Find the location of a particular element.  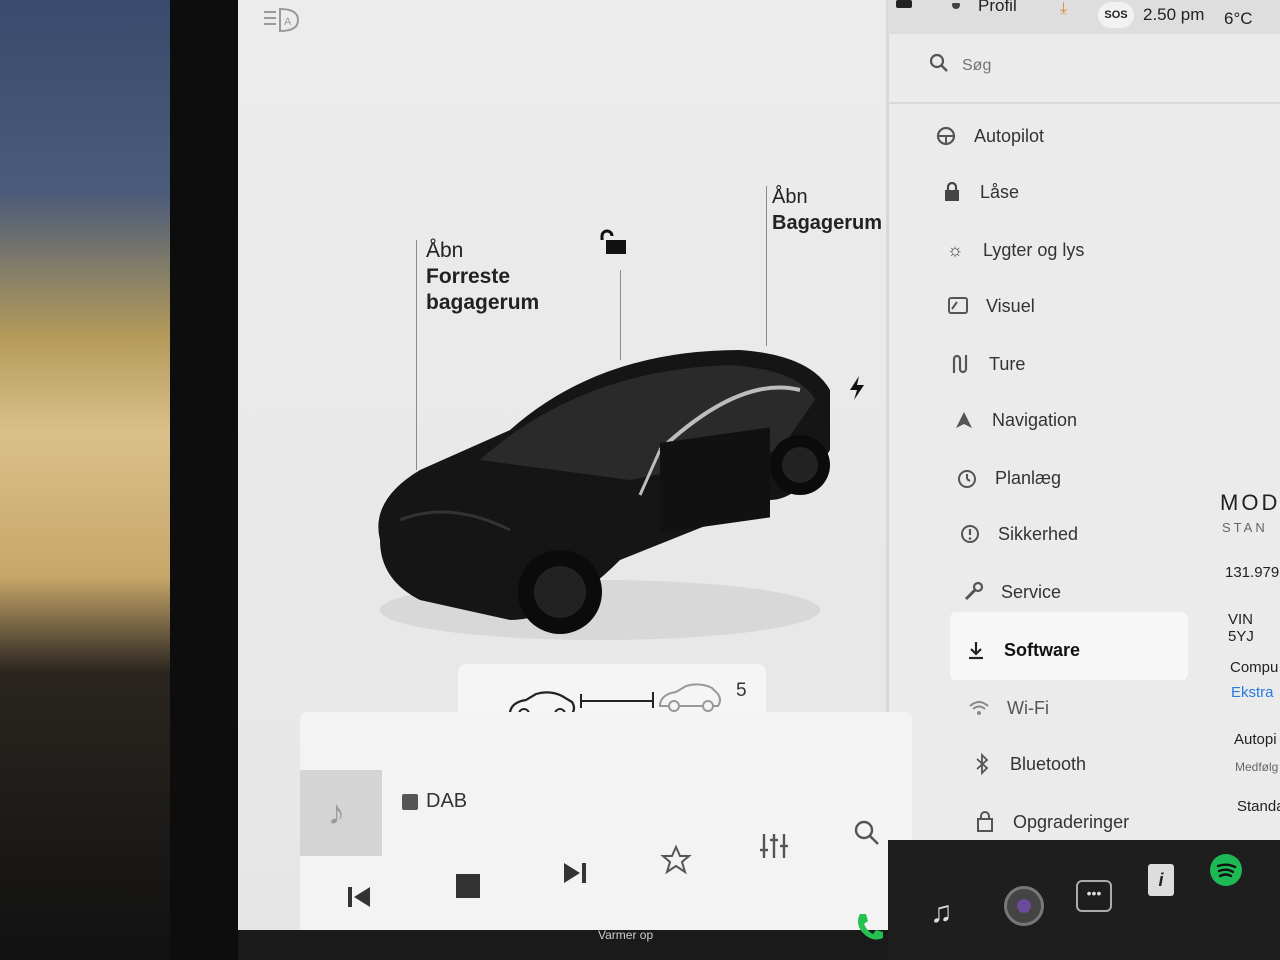

sos-button: SOS is located at coordinates (1116, 15).